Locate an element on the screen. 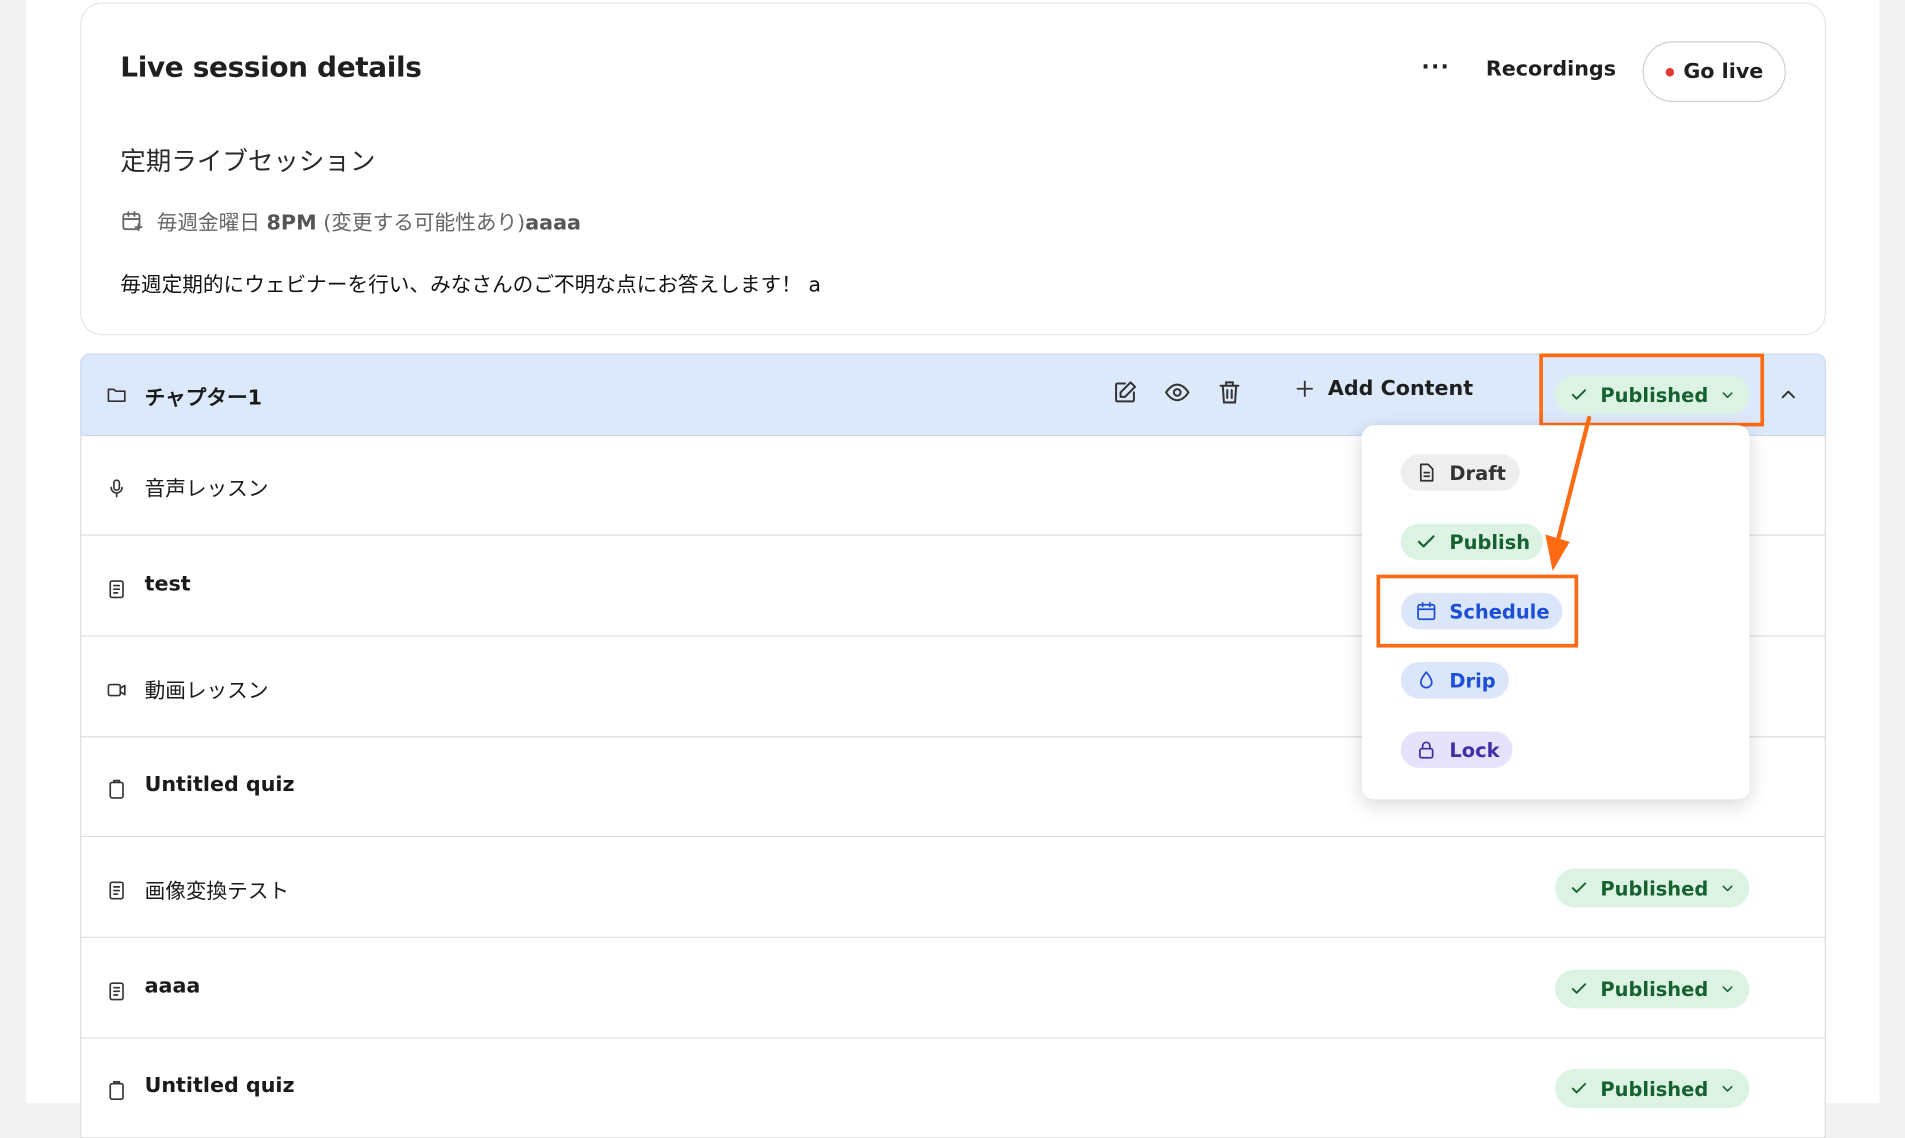 Image resolution: width=1905 pixels, height=1138 pixels. page-title: Live session details is located at coordinates (271, 68).